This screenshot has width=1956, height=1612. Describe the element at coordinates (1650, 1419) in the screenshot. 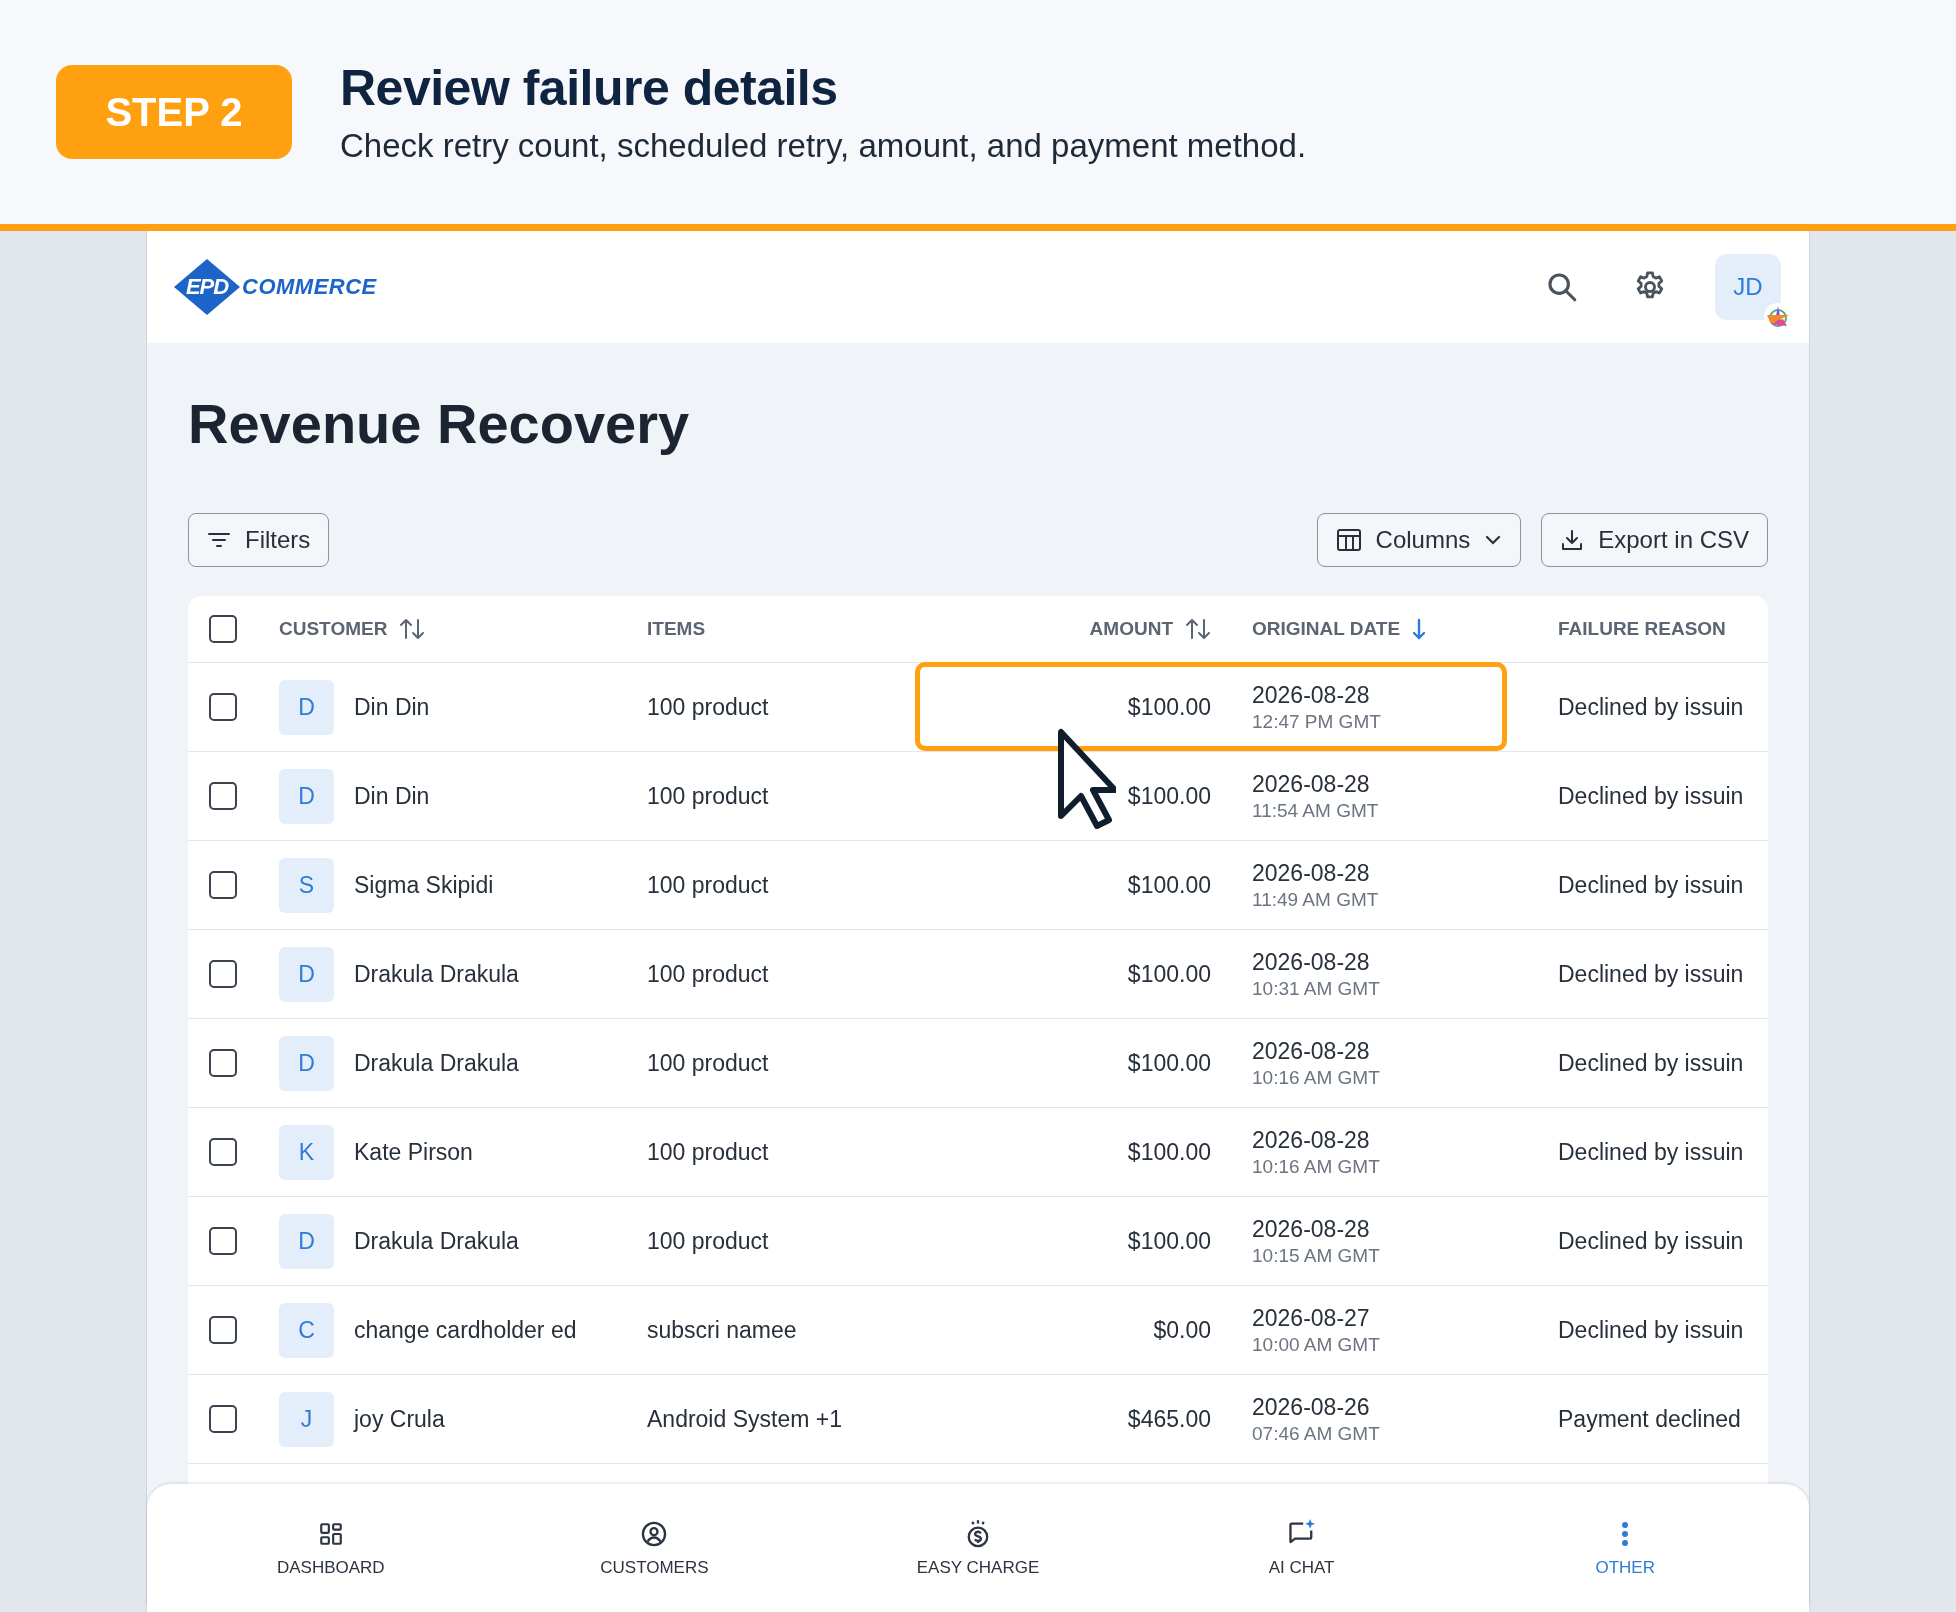

I see `failure-reason-cell-text: Payment declined` at that location.